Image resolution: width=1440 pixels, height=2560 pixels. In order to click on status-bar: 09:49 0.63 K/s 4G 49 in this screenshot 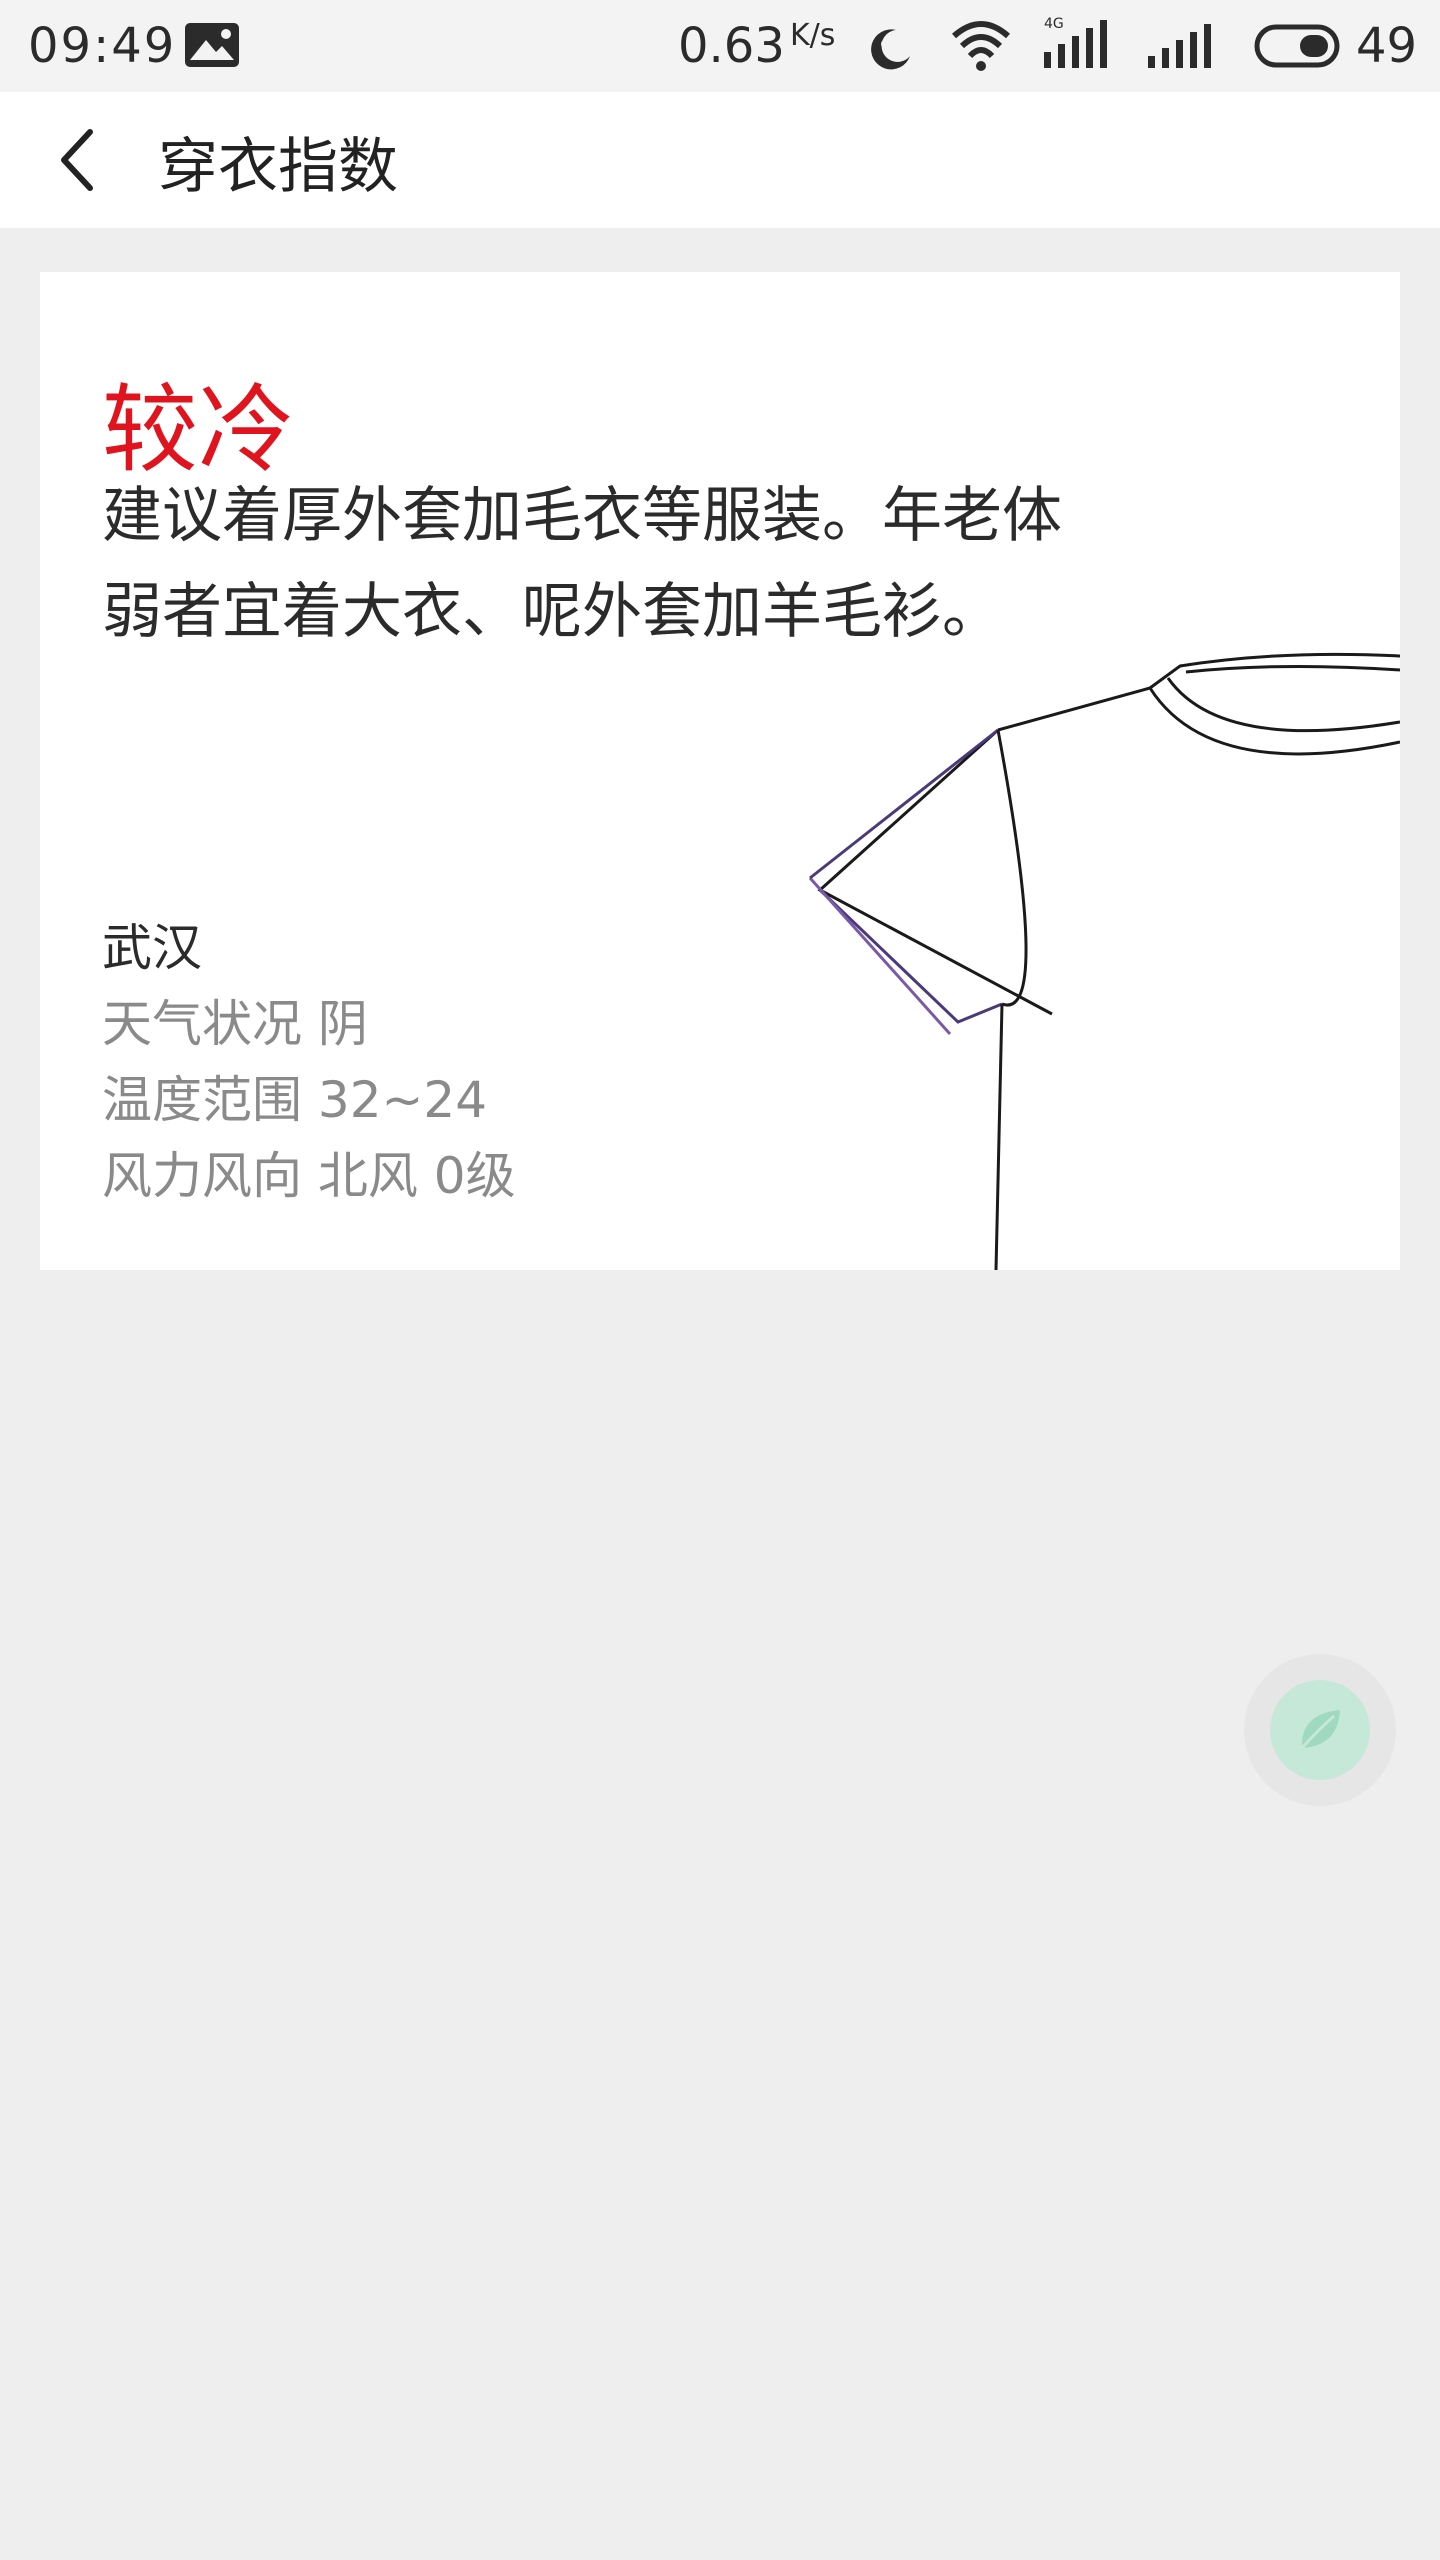, I will do `click(720, 46)`.